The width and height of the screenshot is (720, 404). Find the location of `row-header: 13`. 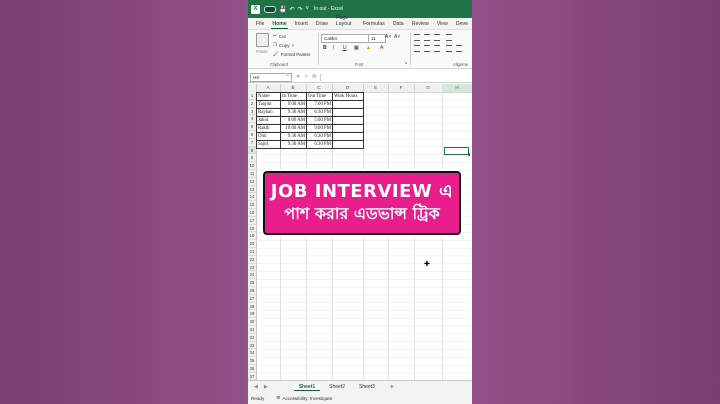

row-header: 13 is located at coordinates (252, 190).